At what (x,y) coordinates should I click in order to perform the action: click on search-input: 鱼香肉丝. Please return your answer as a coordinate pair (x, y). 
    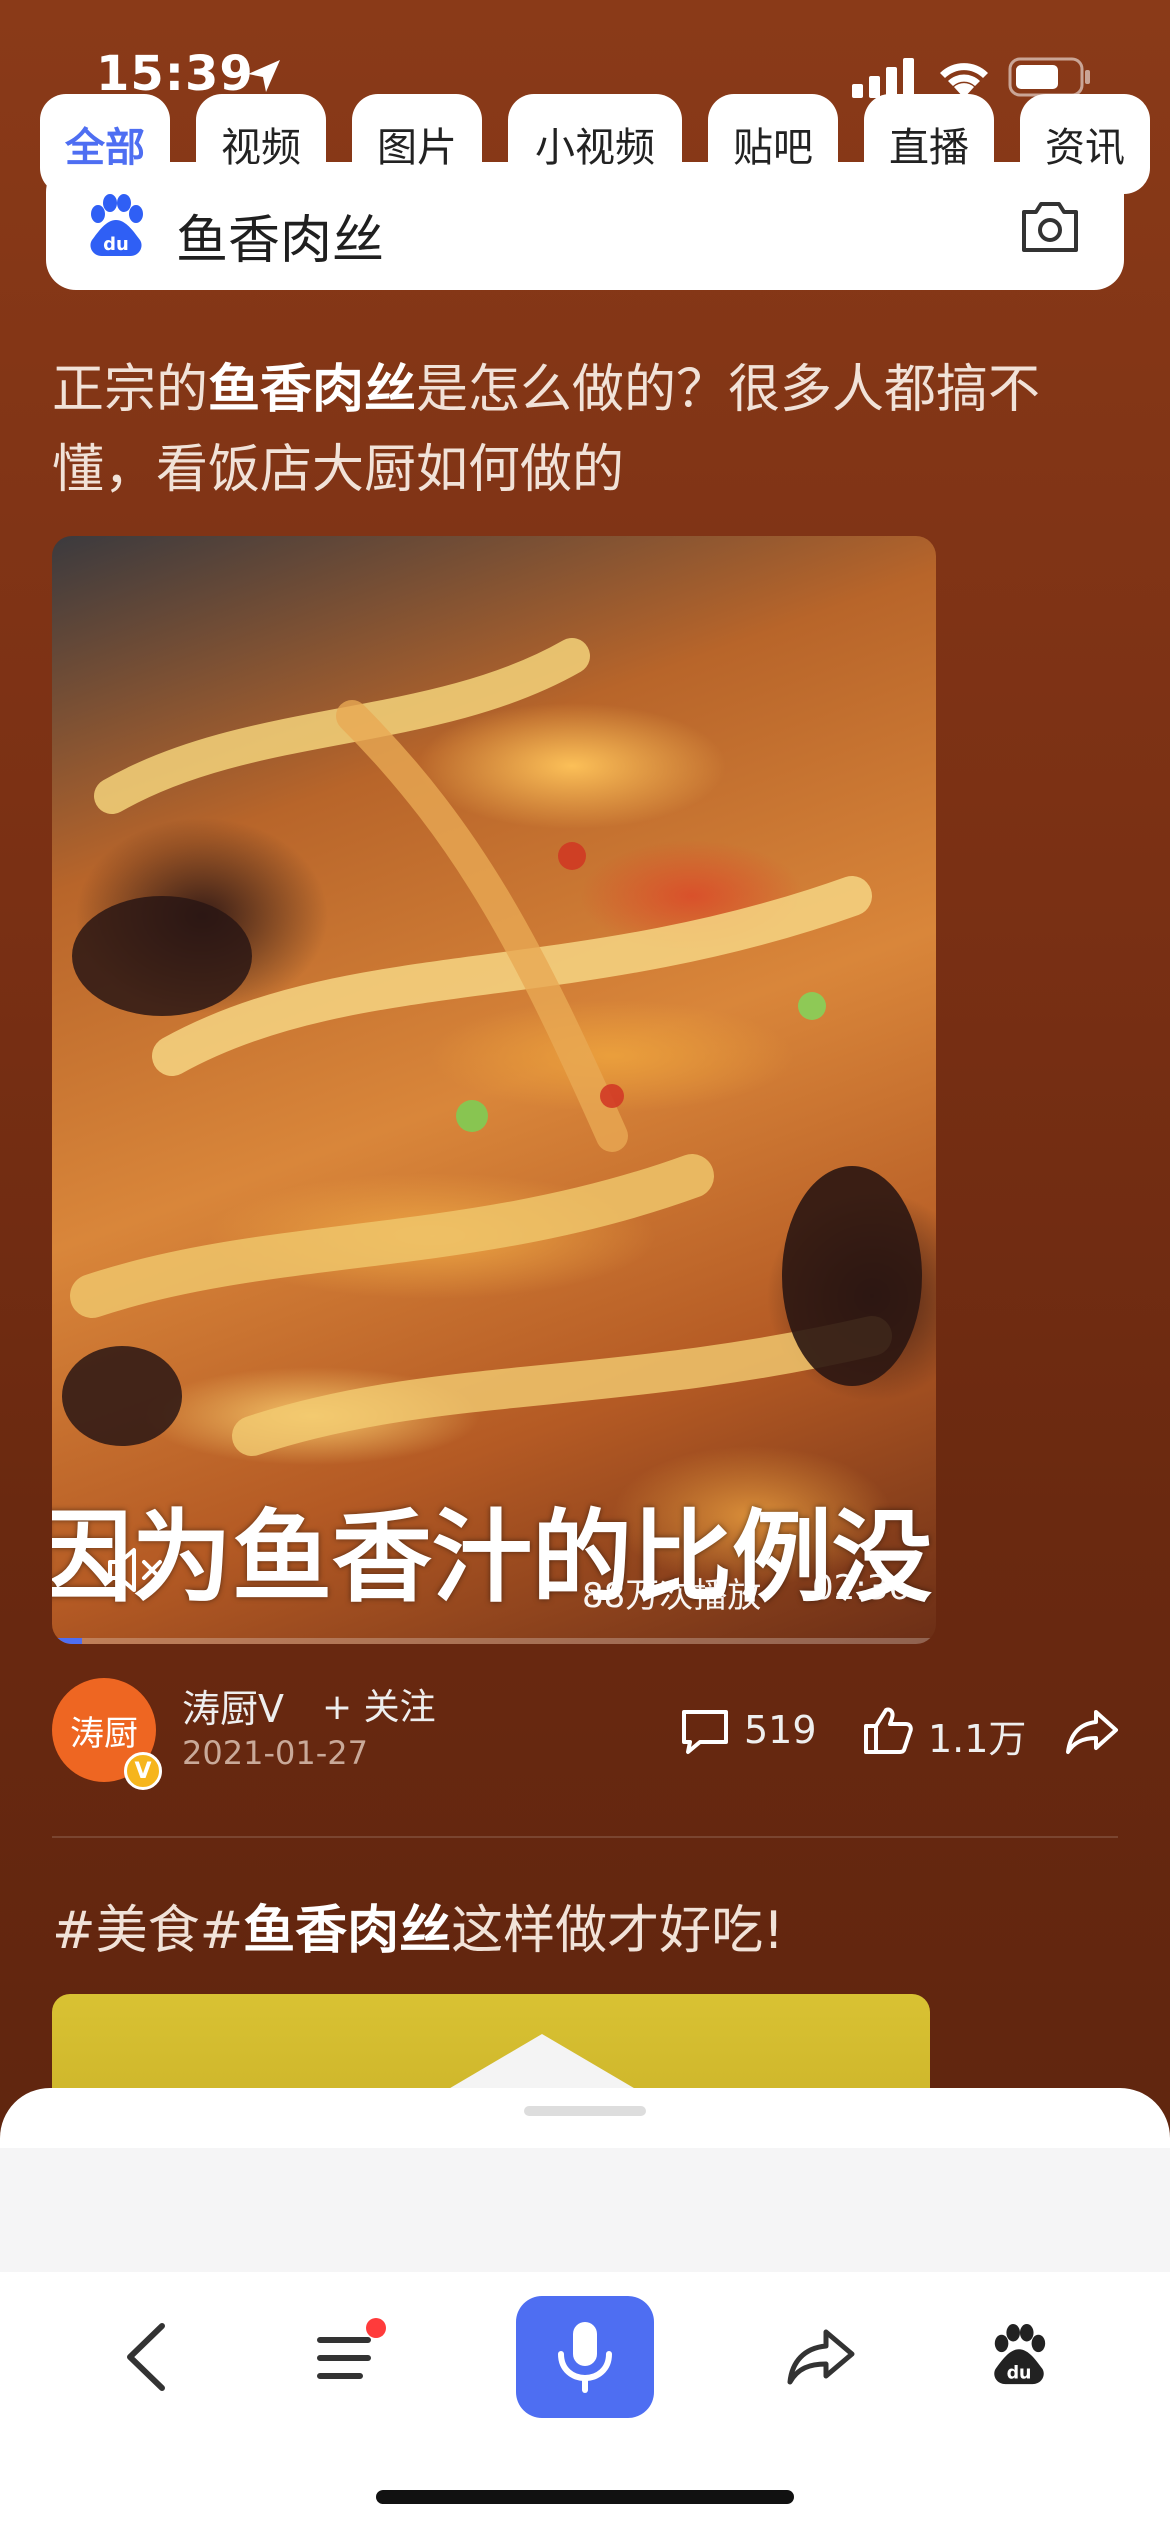
    Looking at the image, I should click on (280, 235).